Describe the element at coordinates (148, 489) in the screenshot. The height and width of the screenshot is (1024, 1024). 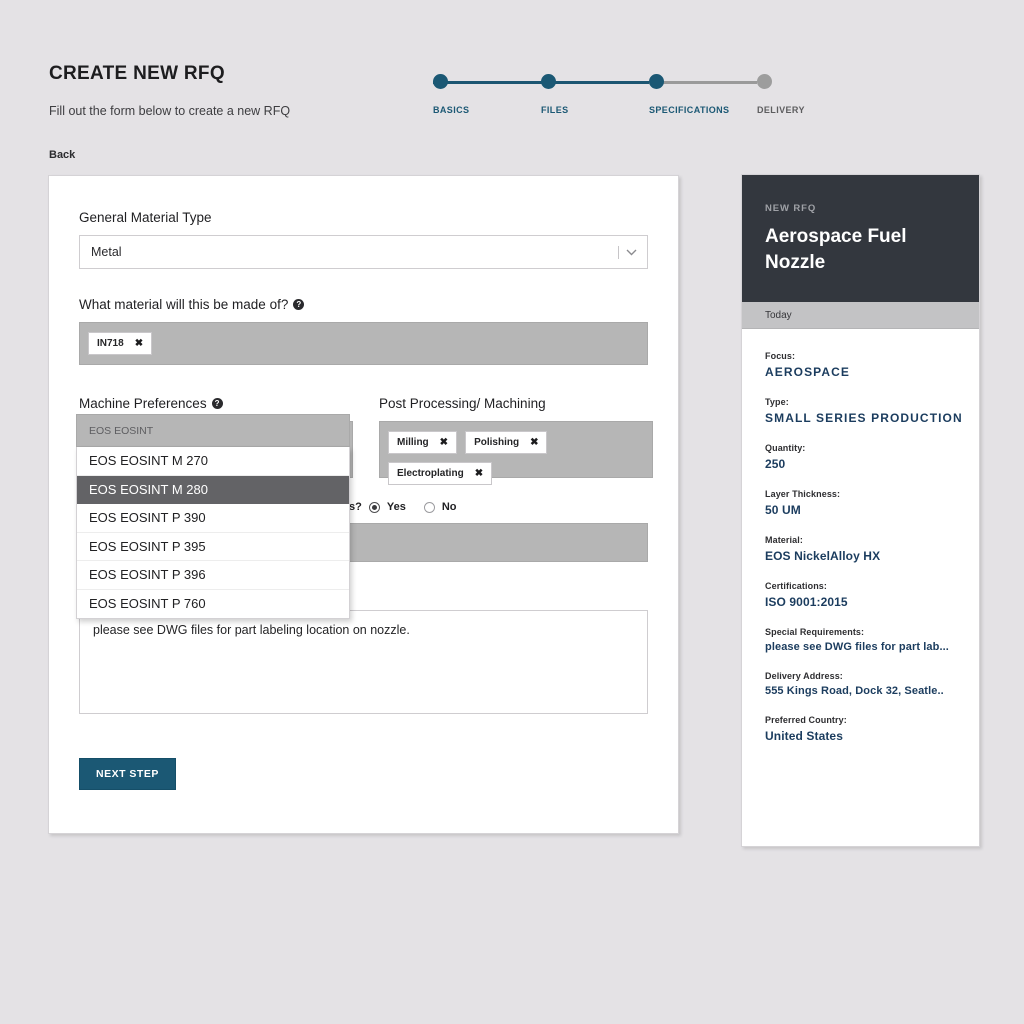
I see `dropdown-option-label: EOS EOSINT M 280` at that location.